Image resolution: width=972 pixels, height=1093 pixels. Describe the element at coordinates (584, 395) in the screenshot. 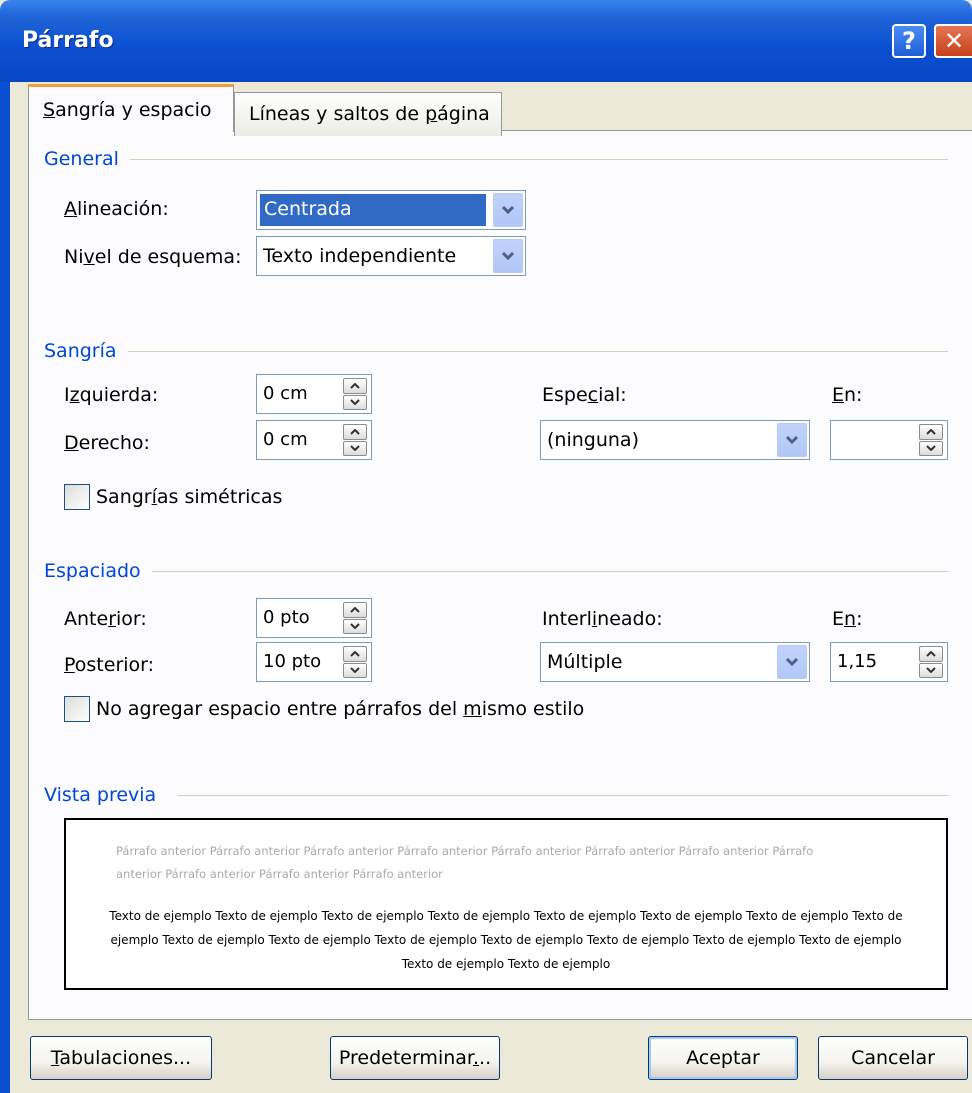

I see `special-label: Especial:` at that location.